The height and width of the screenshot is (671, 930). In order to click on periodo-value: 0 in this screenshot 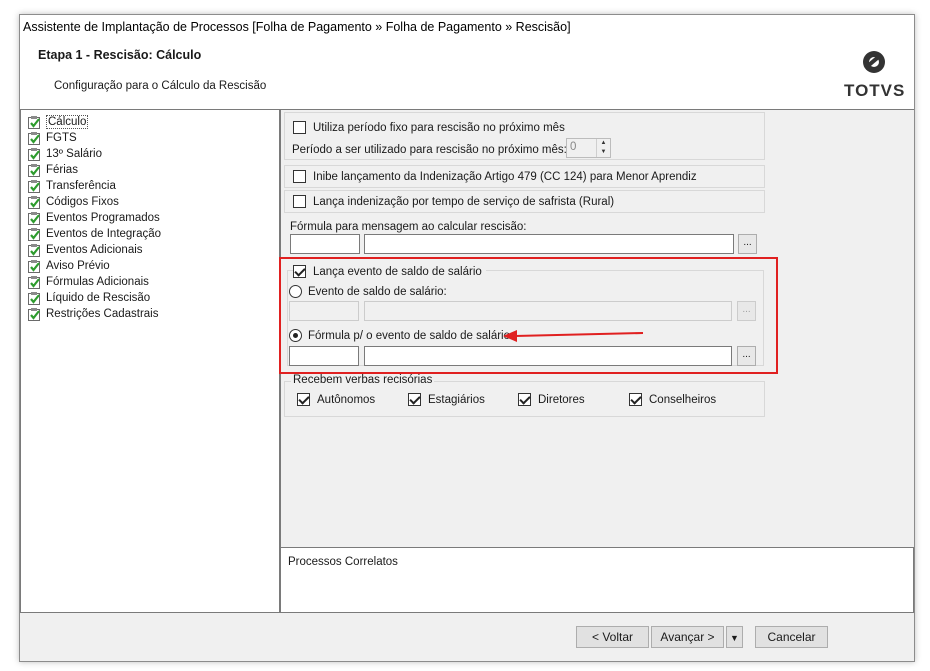, I will do `click(573, 147)`.